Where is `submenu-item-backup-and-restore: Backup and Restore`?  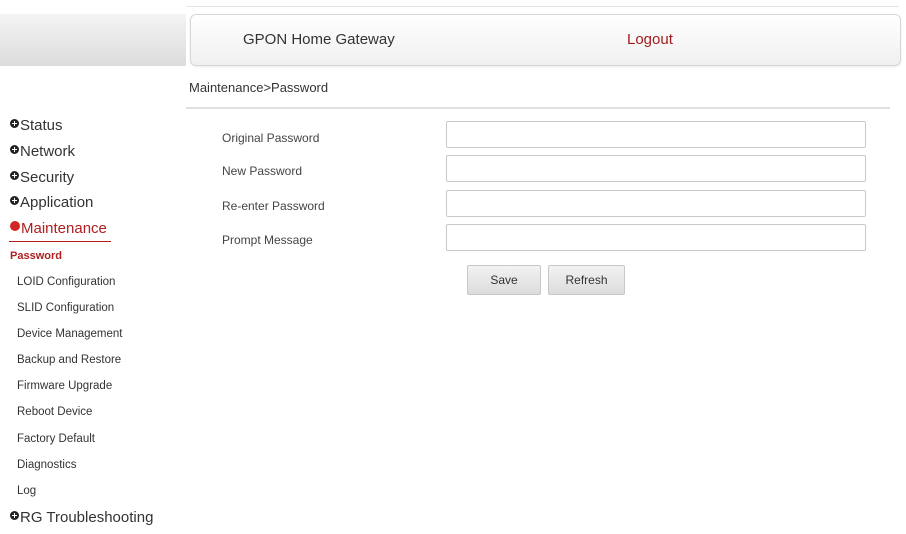 submenu-item-backup-and-restore: Backup and Restore is located at coordinates (69, 360).